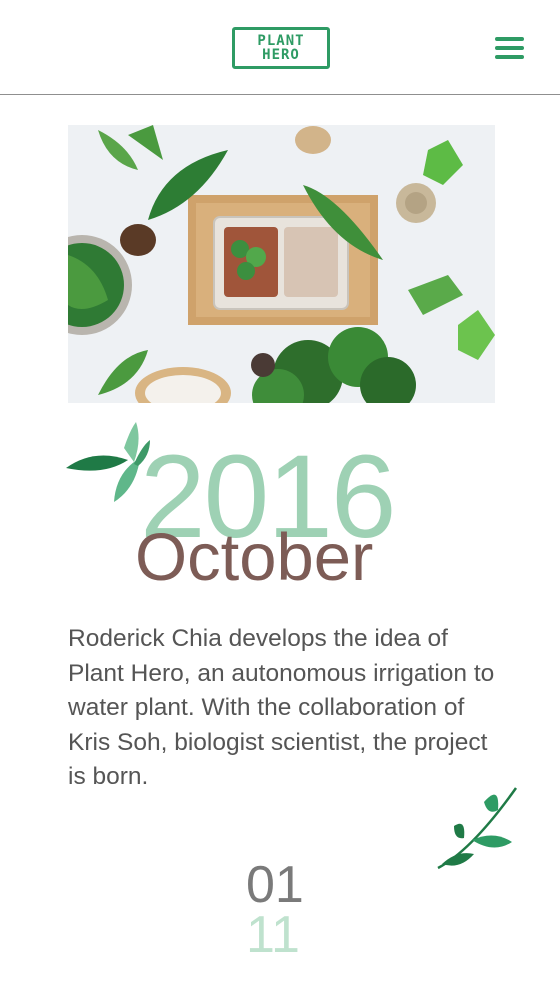 This screenshot has width=560, height=998. Describe the element at coordinates (477, 828) in the screenshot. I see `branch-decoration-icon` at that location.